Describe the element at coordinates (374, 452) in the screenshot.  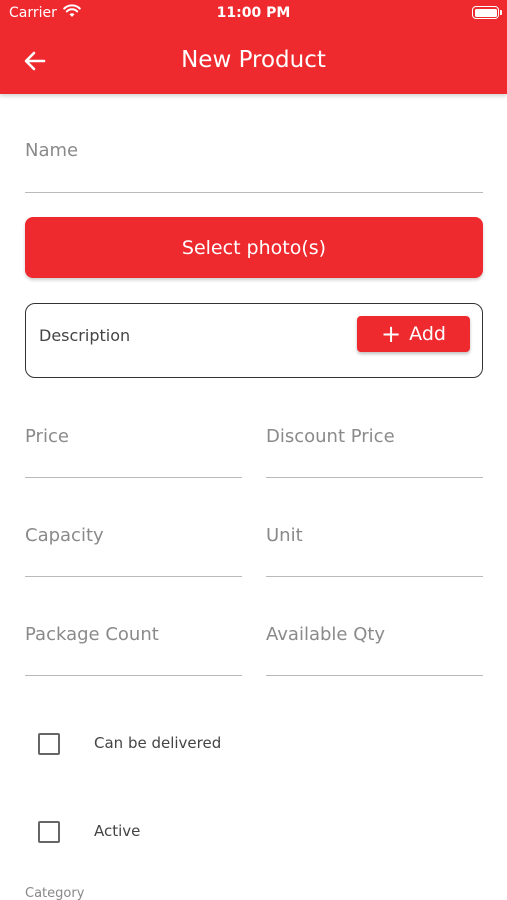
I see `discount-price-field: Discount Price` at that location.